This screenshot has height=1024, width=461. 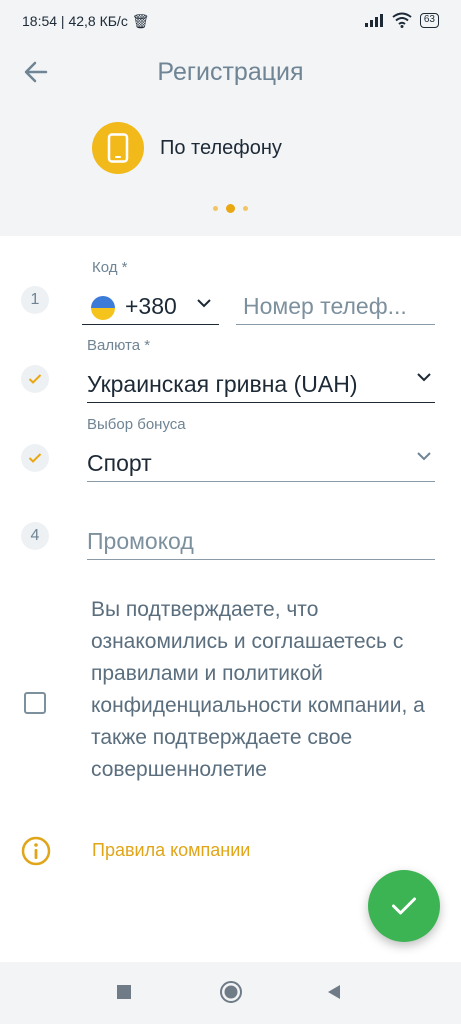 I want to click on currency-select: Украинская гривна (UAH), so click(x=222, y=384).